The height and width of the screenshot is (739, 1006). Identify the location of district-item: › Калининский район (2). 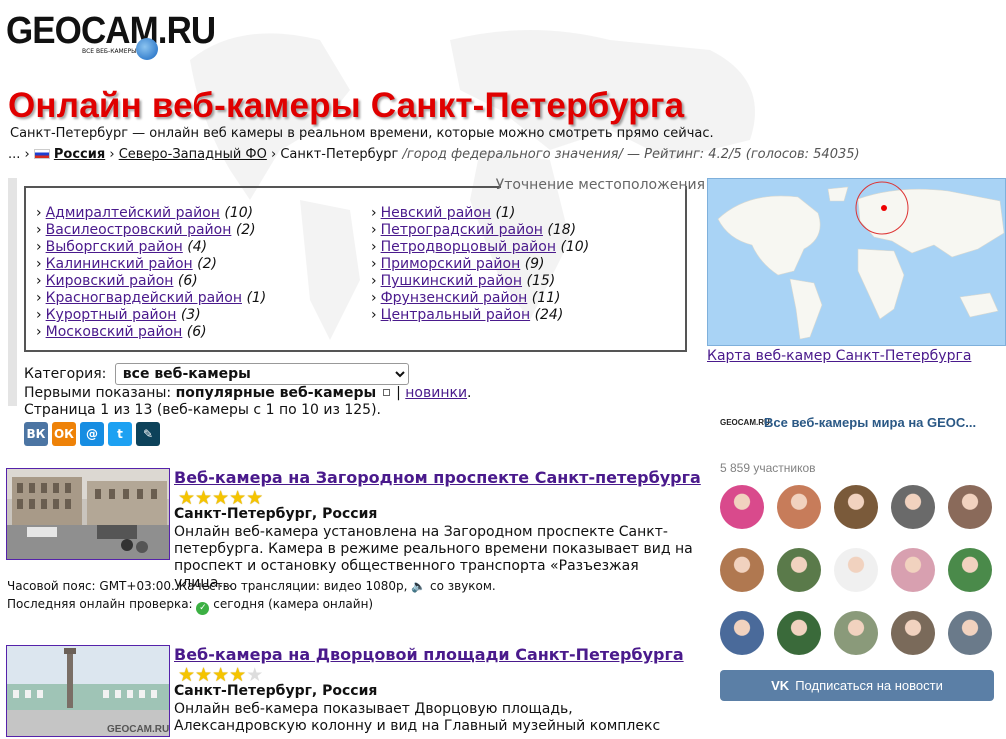
(151, 264).